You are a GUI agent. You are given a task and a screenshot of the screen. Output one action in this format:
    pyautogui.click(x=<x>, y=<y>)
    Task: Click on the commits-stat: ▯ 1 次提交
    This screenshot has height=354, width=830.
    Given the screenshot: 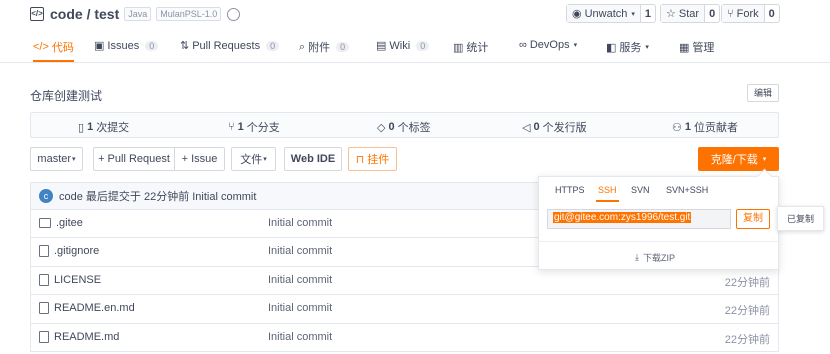 What is the action you would take?
    pyautogui.click(x=103, y=127)
    